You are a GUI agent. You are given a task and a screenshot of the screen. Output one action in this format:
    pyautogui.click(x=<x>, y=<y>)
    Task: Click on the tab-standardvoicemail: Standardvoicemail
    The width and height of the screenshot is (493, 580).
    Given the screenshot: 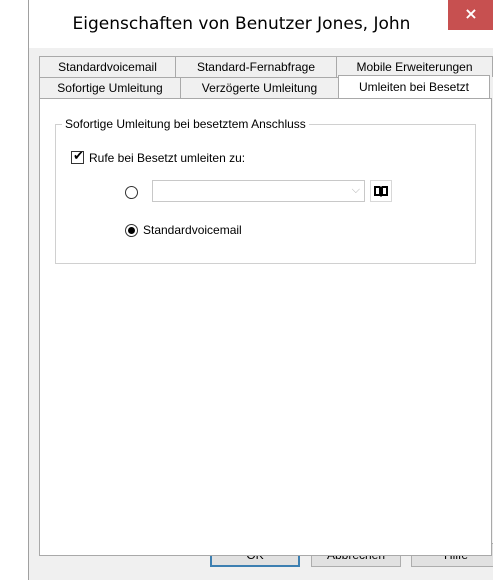 What is the action you would take?
    pyautogui.click(x=107, y=66)
    